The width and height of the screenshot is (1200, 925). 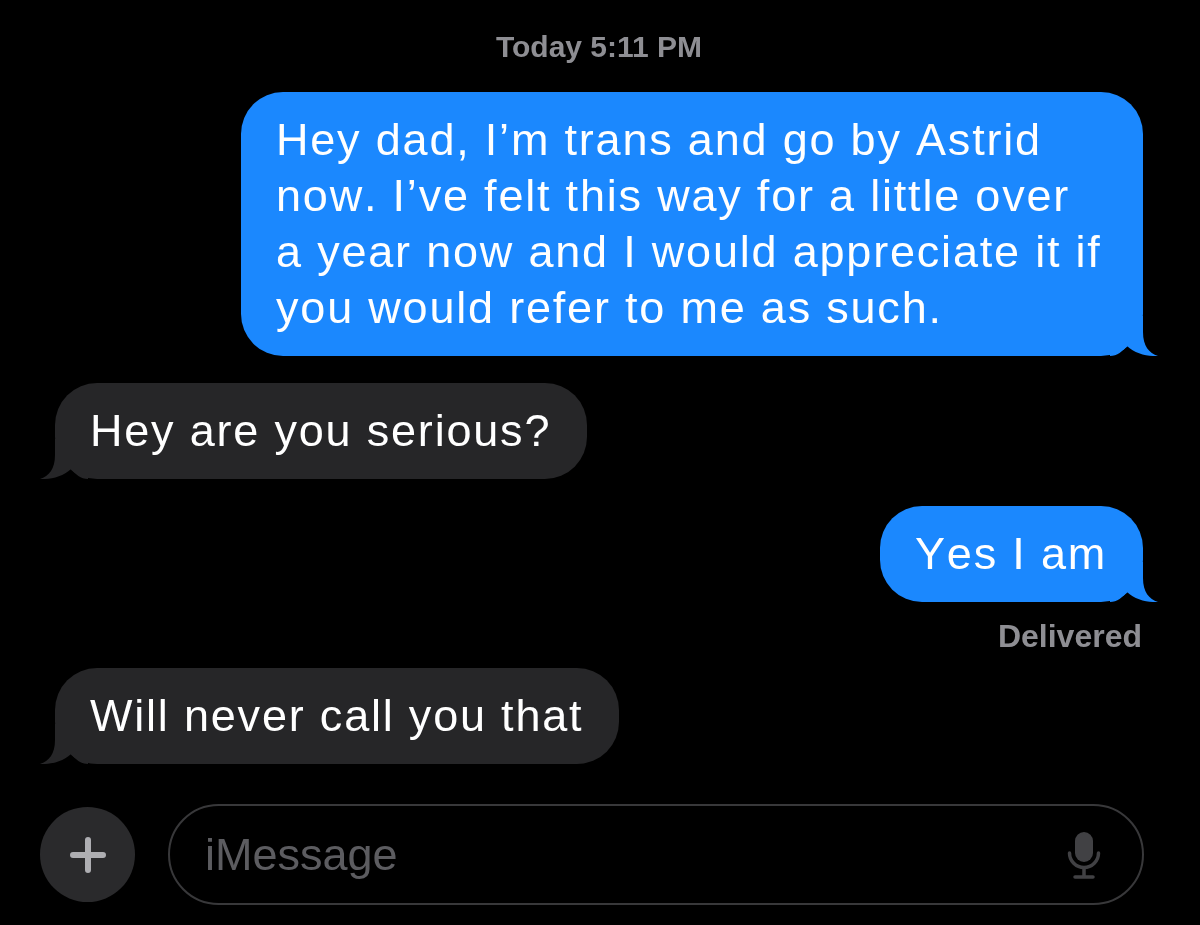 What do you see at coordinates (321, 431) in the screenshot?
I see `message-text: Hey are you serious?` at bounding box center [321, 431].